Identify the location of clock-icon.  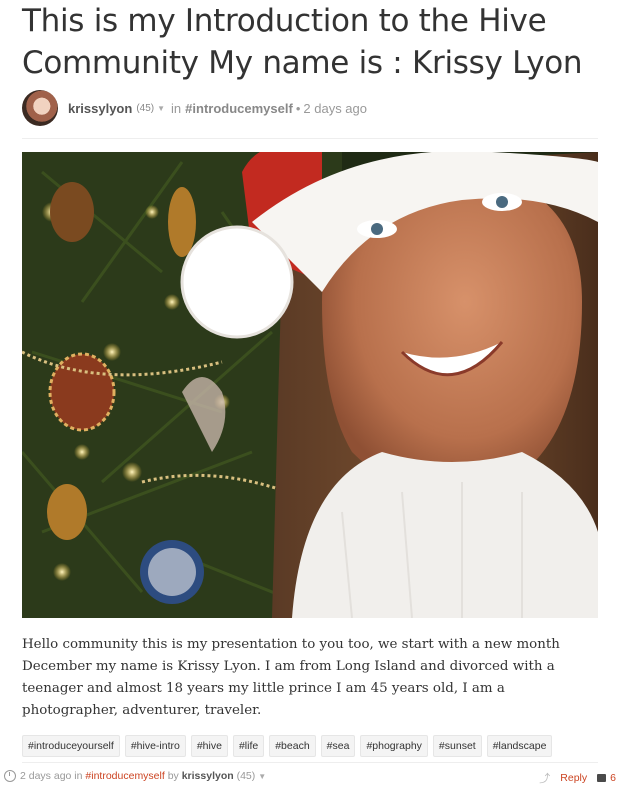
(10, 776).